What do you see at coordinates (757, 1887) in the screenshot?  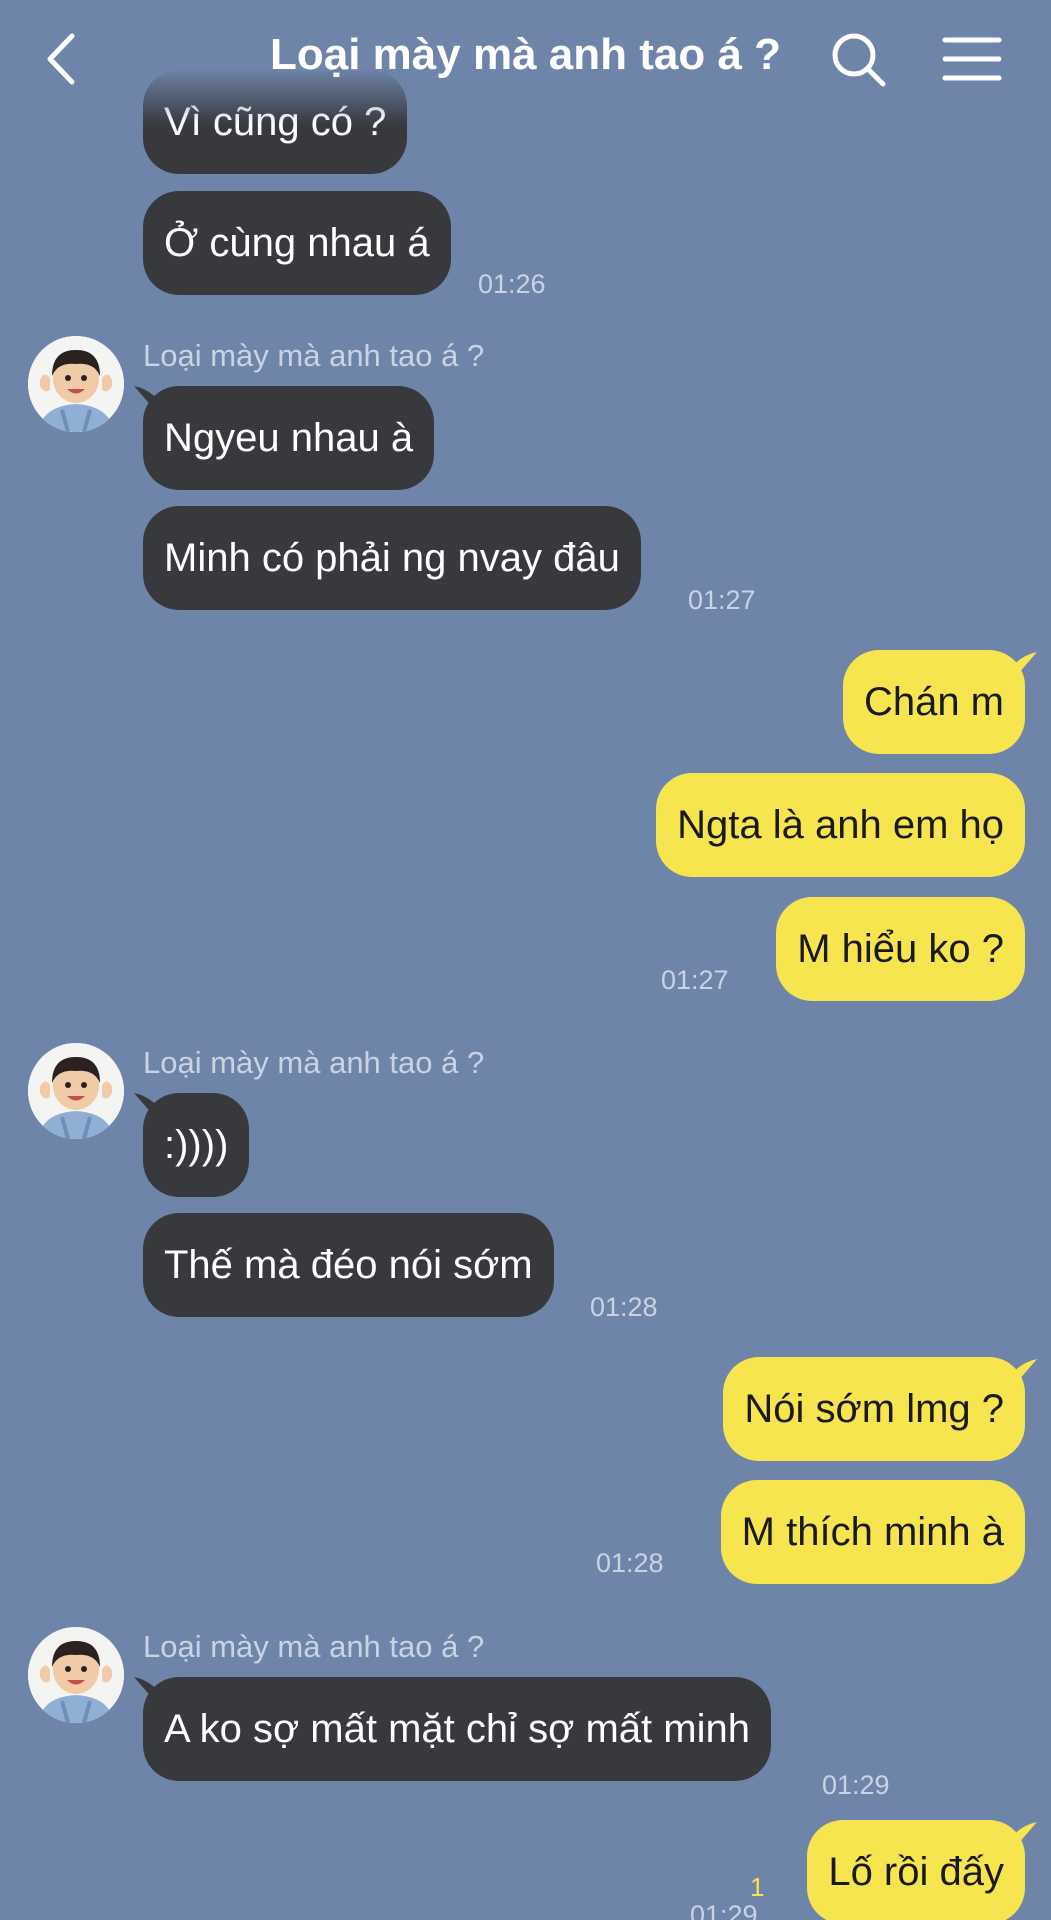 I see `read-count: 1` at bounding box center [757, 1887].